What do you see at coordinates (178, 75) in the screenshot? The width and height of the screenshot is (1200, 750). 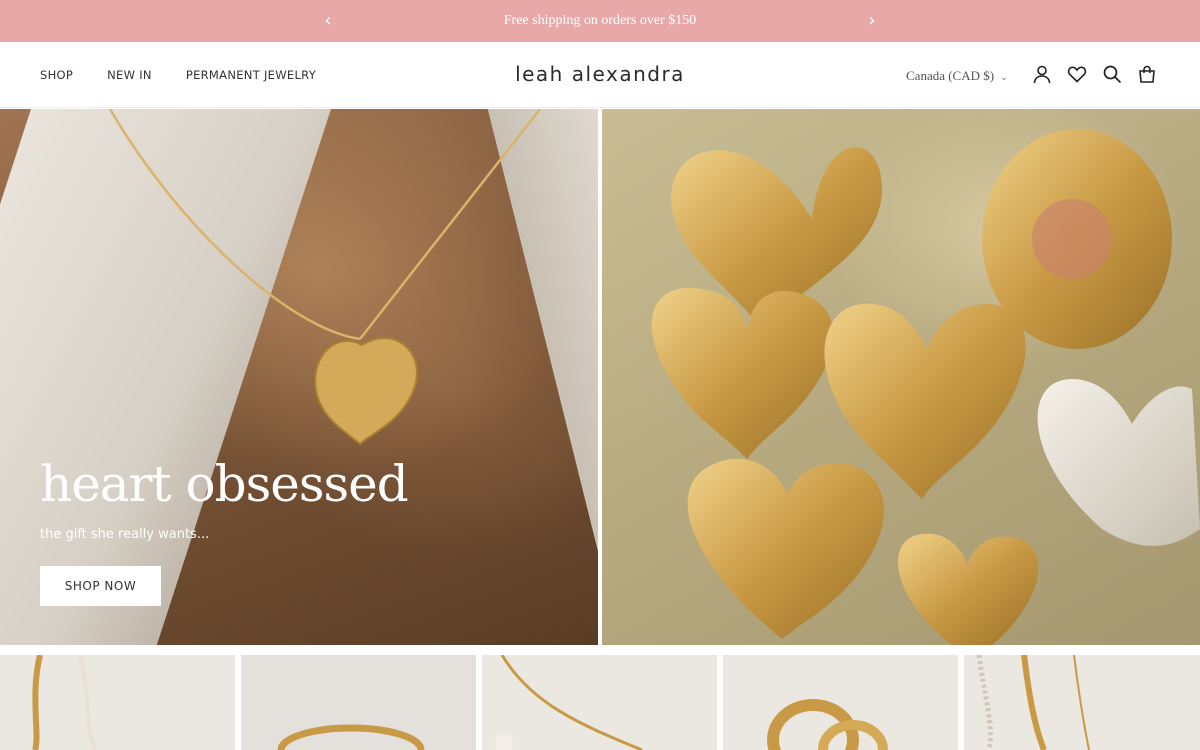 I see `main-nav: SHOP NEW IN PERMANENT JEWELRY` at bounding box center [178, 75].